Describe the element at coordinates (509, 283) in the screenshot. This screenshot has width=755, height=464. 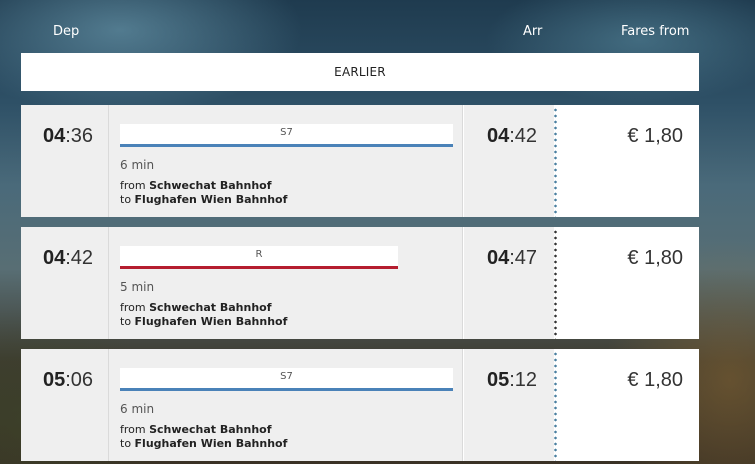
I see `arrival-cell: 04:47` at that location.